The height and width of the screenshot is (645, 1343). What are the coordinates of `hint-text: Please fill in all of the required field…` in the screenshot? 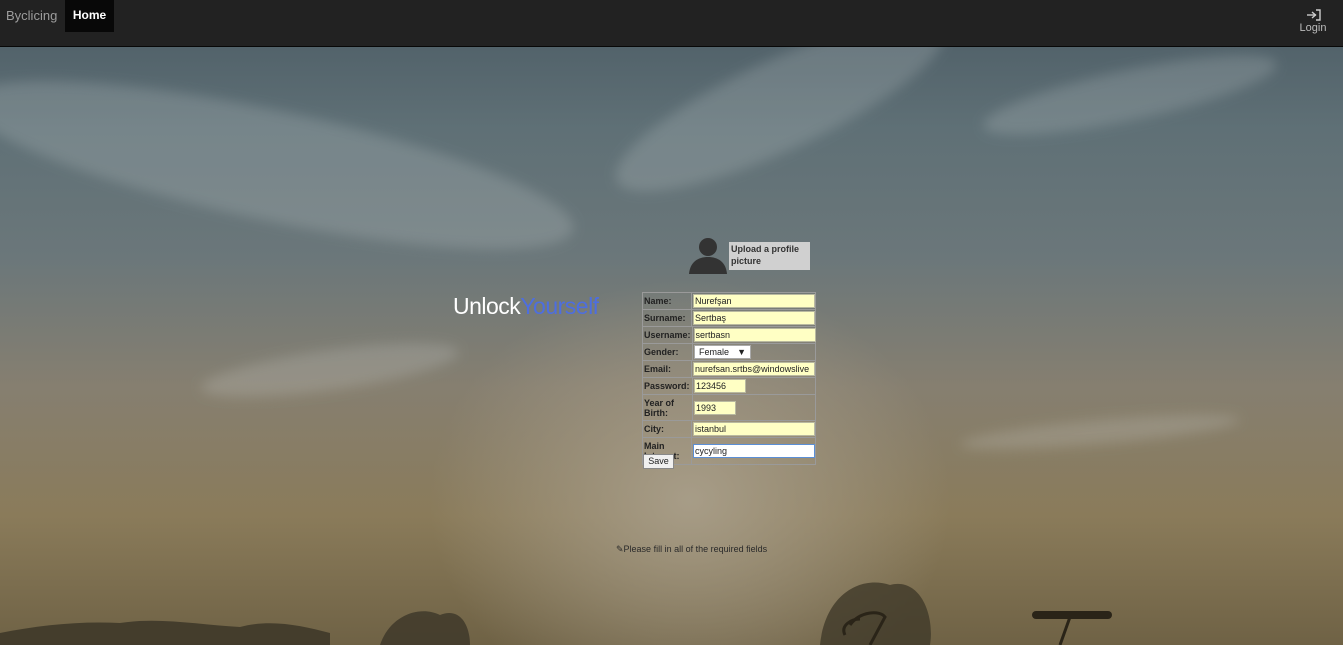 It's located at (695, 549).